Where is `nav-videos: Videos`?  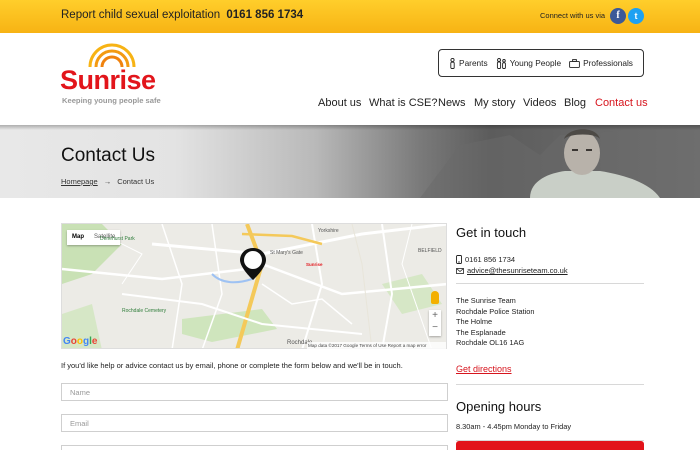 nav-videos: Videos is located at coordinates (539, 103).